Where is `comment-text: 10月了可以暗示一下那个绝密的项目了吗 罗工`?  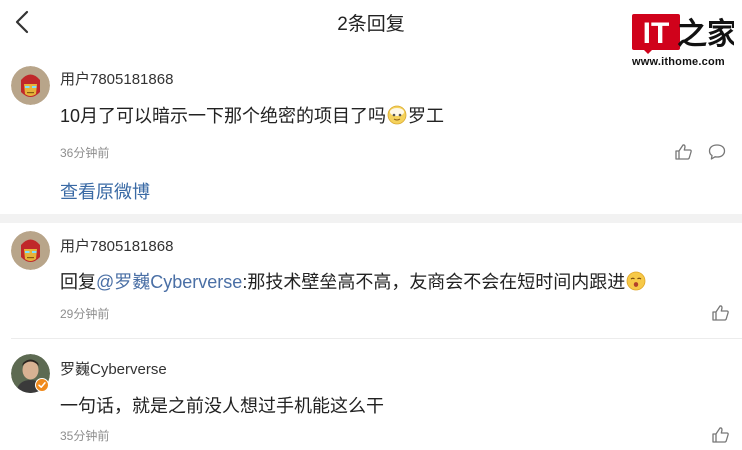 comment-text: 10月了可以暗示一下那个绝密的项目了吗 罗工 is located at coordinates (252, 115).